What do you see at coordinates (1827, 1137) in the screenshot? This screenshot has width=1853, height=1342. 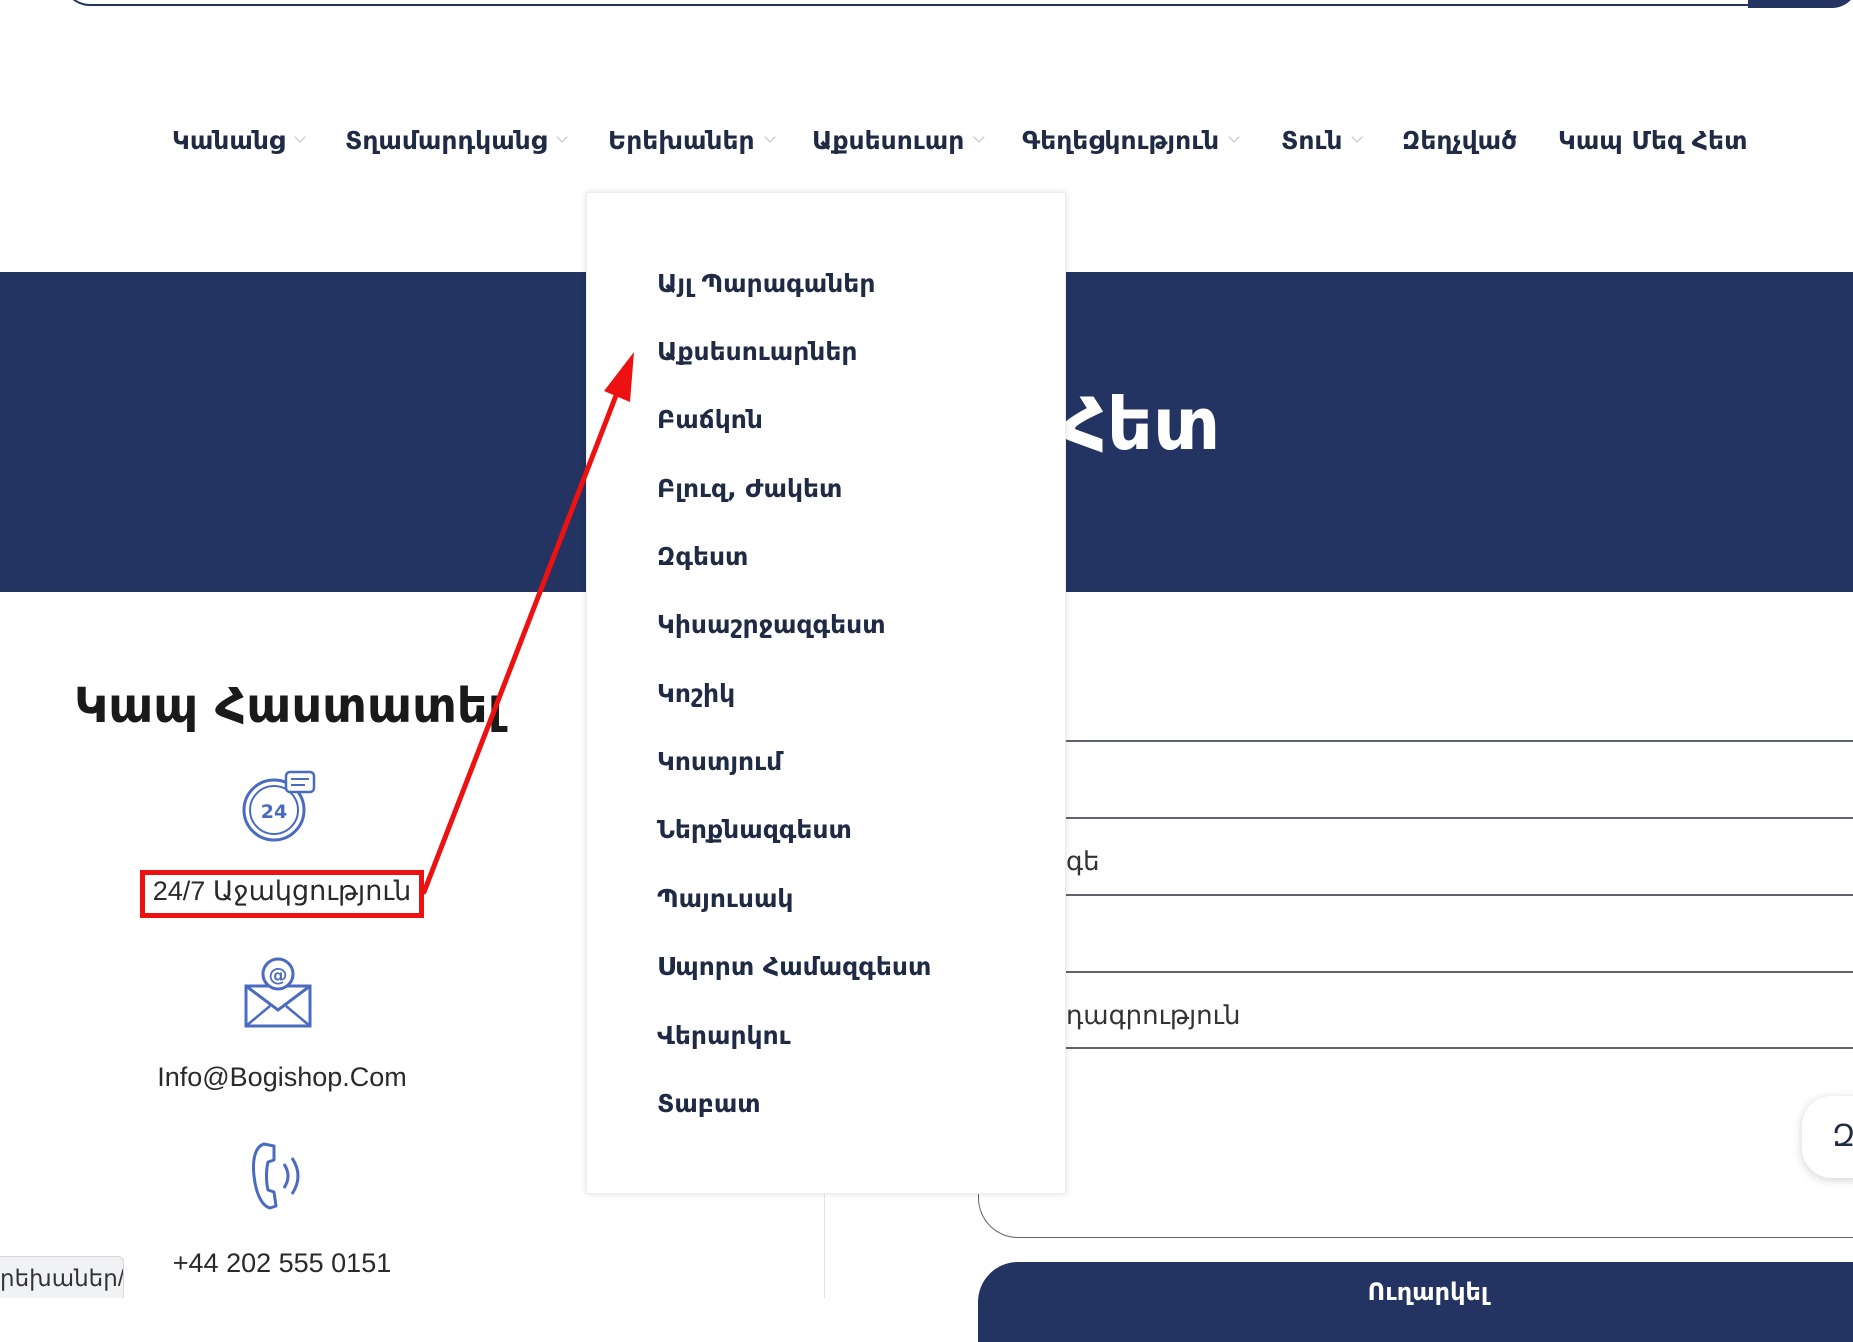 I see `chat-widget-button: Զ` at bounding box center [1827, 1137].